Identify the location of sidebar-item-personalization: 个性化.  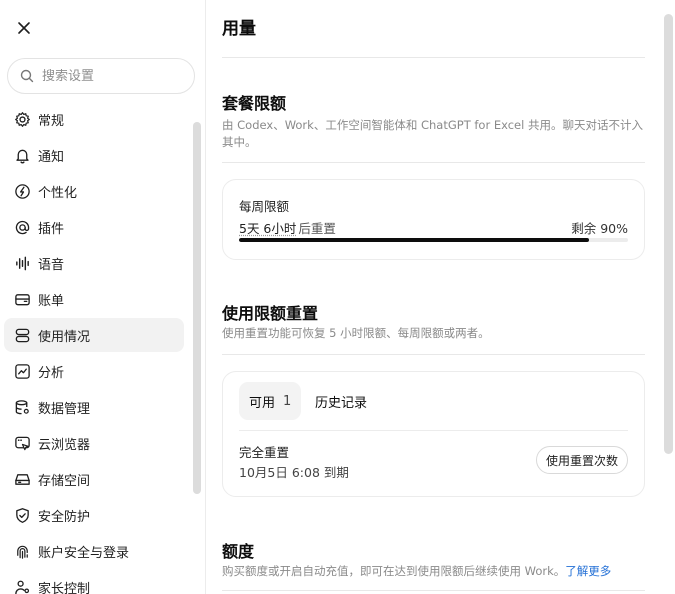
(94, 191).